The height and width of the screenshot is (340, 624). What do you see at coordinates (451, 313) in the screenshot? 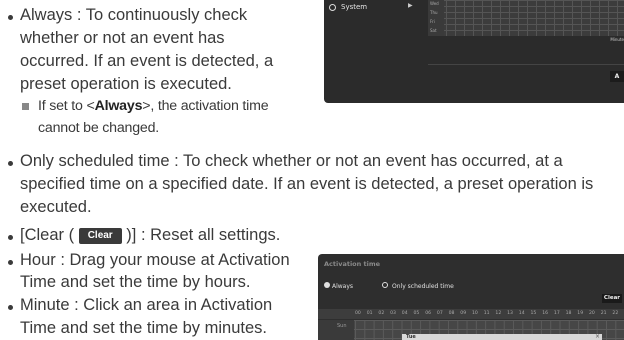
I see `hour-header-cell: 08` at bounding box center [451, 313].